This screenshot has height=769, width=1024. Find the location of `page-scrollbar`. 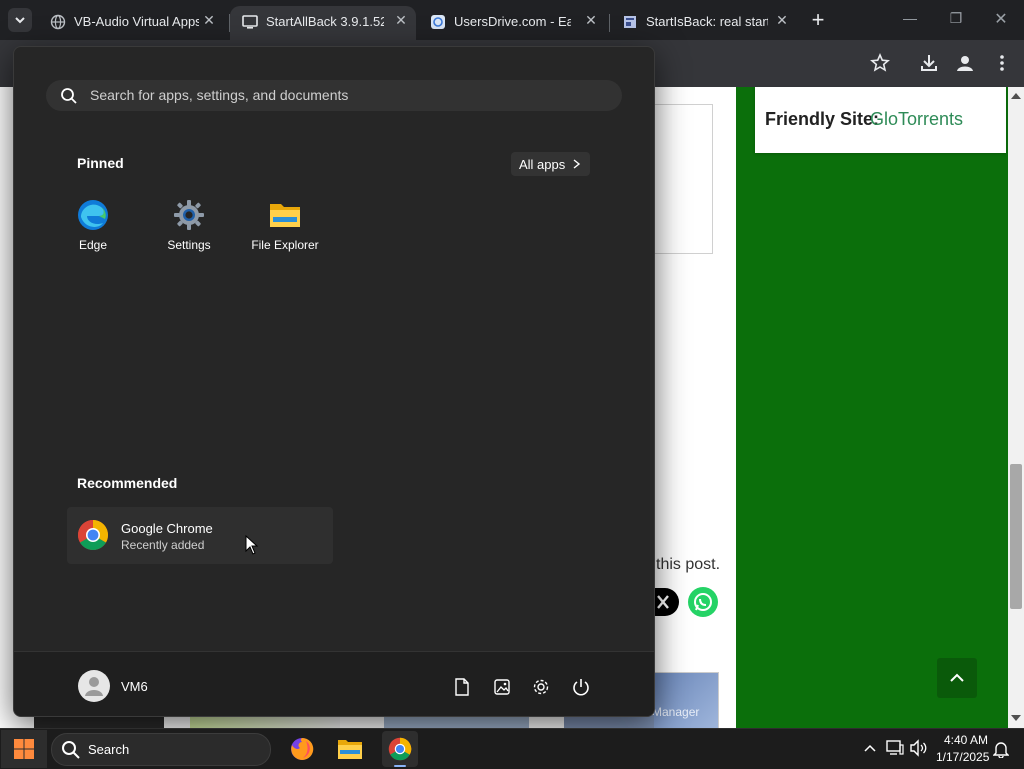

page-scrollbar is located at coordinates (1016, 407).